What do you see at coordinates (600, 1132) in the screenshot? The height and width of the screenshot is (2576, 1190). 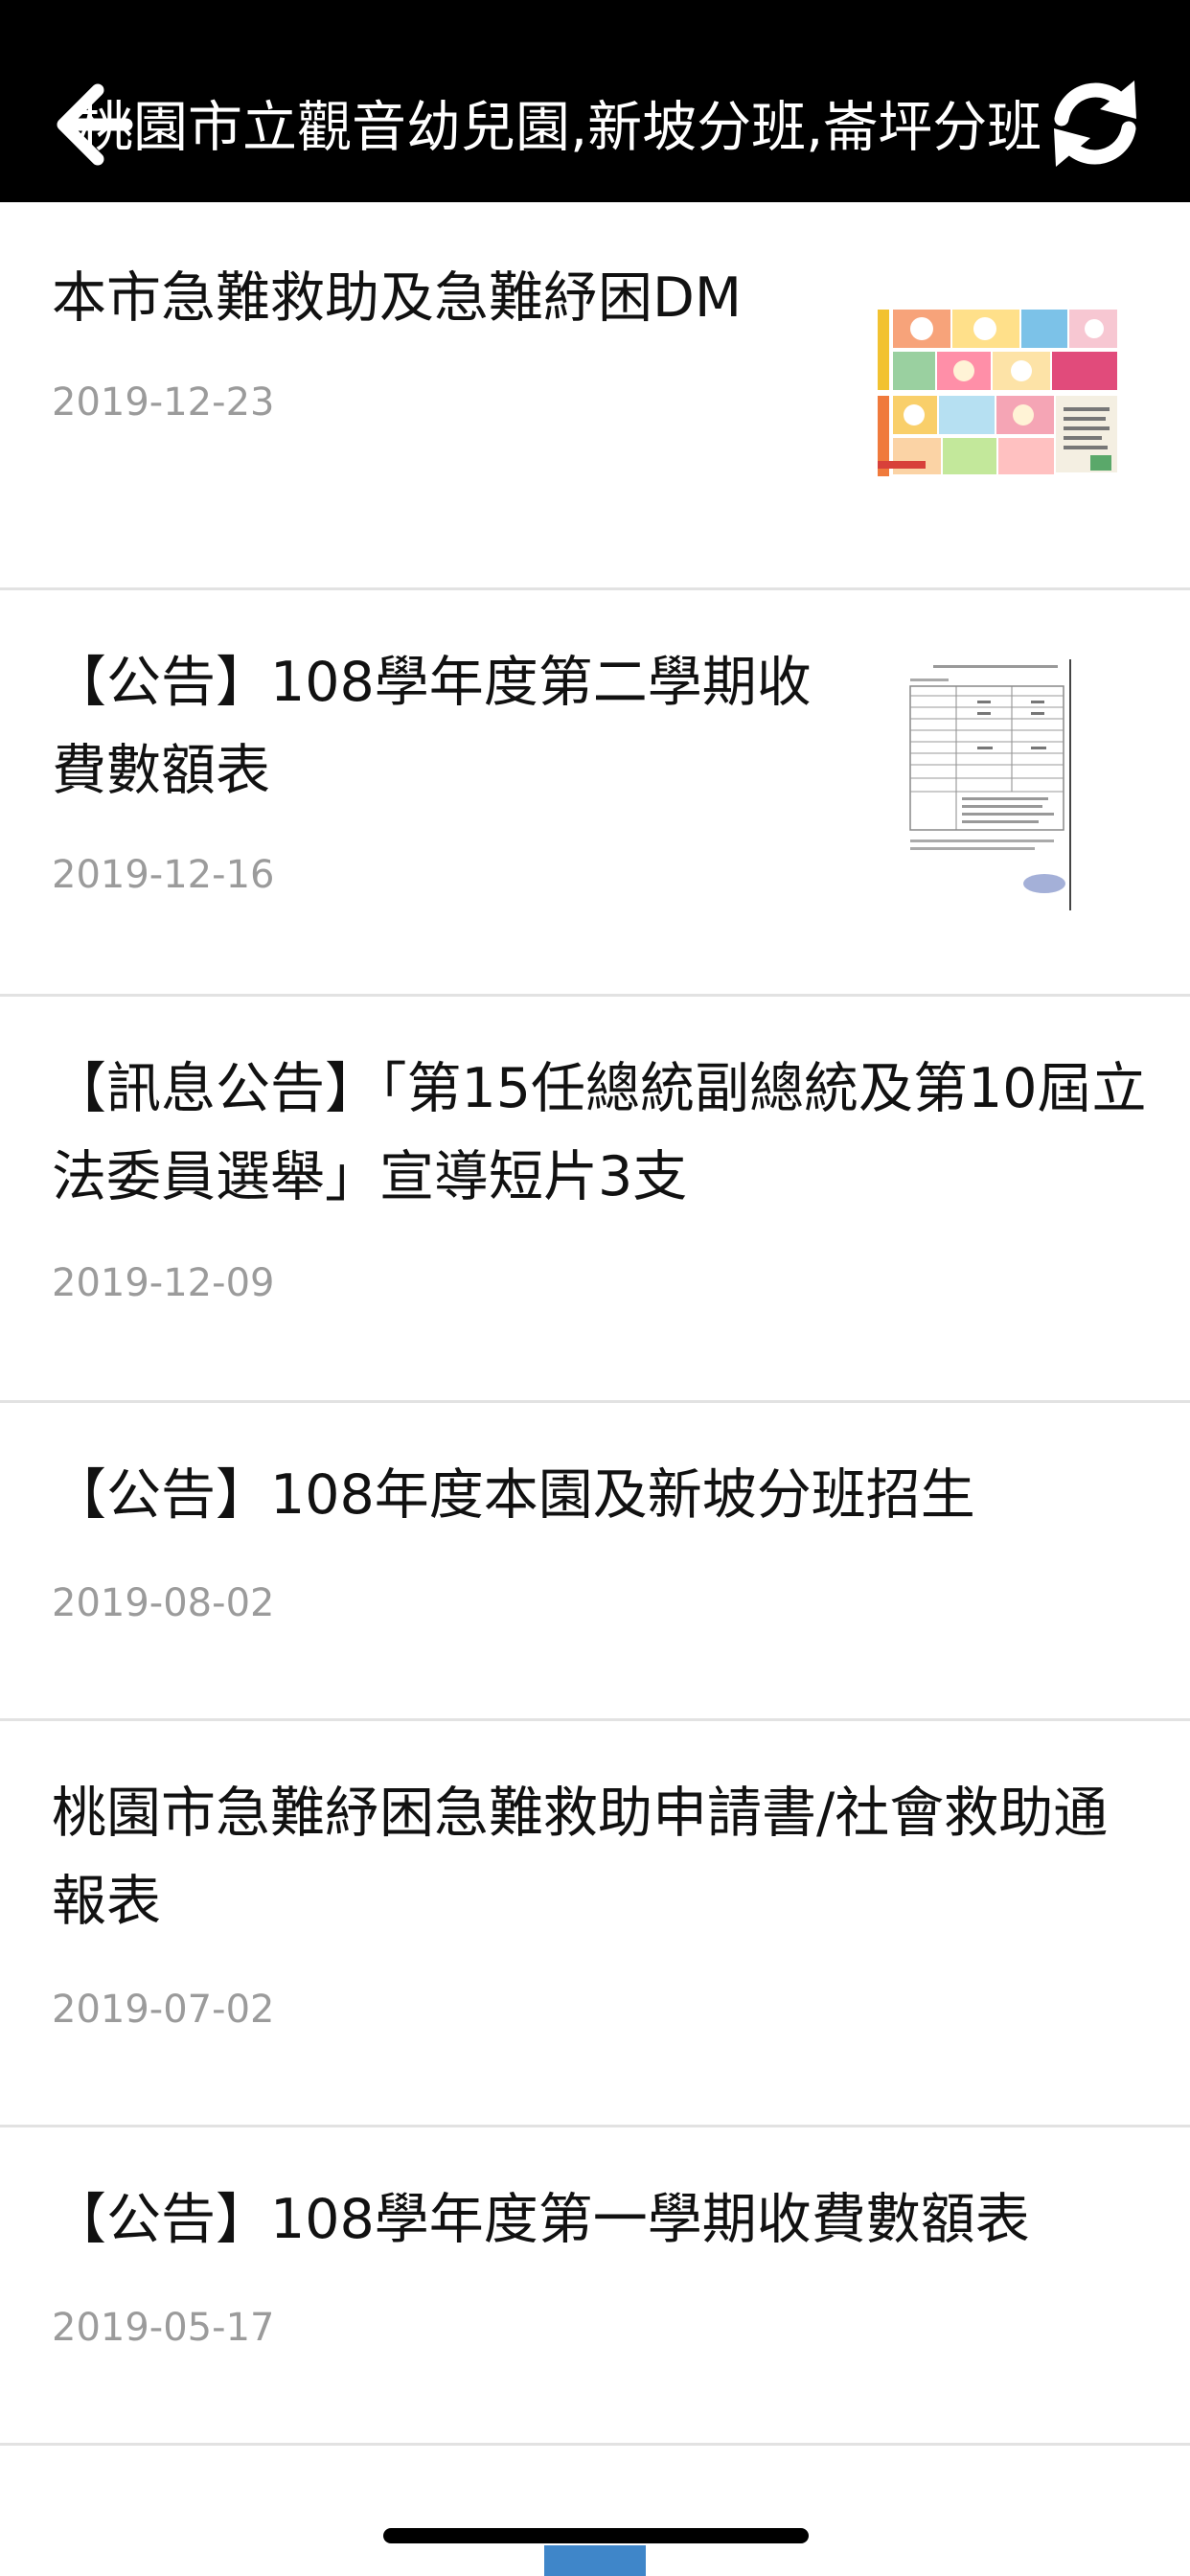 I see `news-title: 【訊息公告】「第15任總統副總統及第10屆立法委員選舉」宣導短片3支` at bounding box center [600, 1132].